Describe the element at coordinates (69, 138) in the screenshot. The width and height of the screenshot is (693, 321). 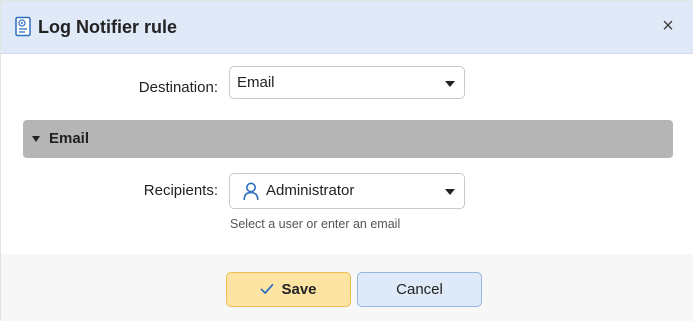
I see `email-section-label: Email` at that location.